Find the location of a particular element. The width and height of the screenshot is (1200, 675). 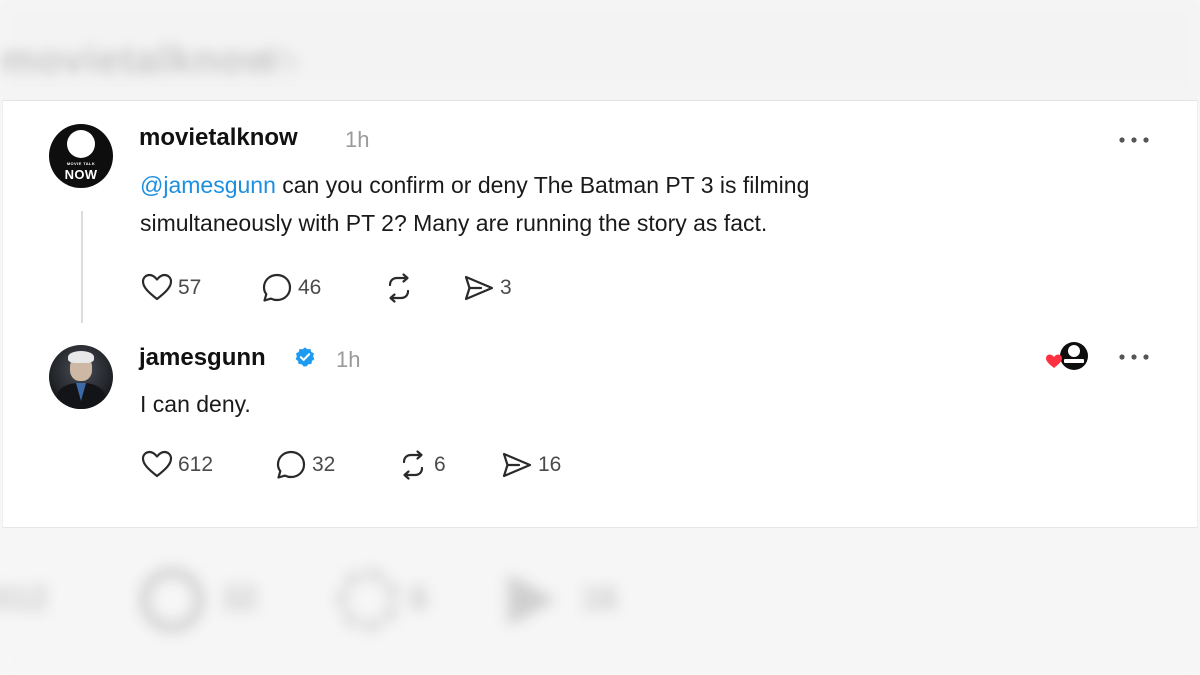

avatar-movietalknow: MOVIE TALK NOW is located at coordinates (81, 156).